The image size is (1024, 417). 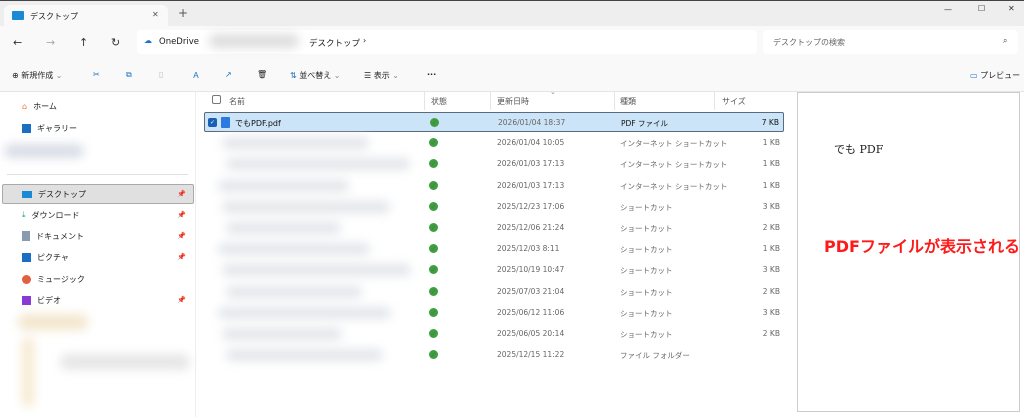 I want to click on sidebar-item-home: ⌂ ホーム, so click(x=107, y=106).